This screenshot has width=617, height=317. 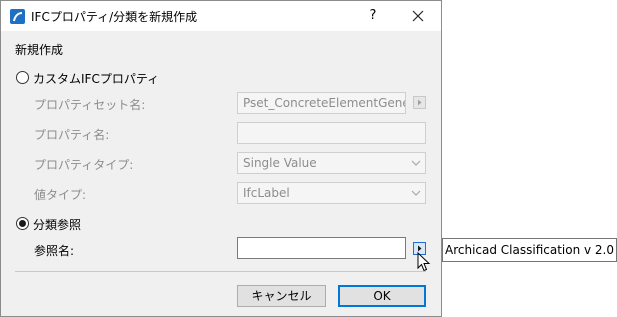 What do you see at coordinates (22, 77) in the screenshot?
I see `custom-ifc-radio` at bounding box center [22, 77].